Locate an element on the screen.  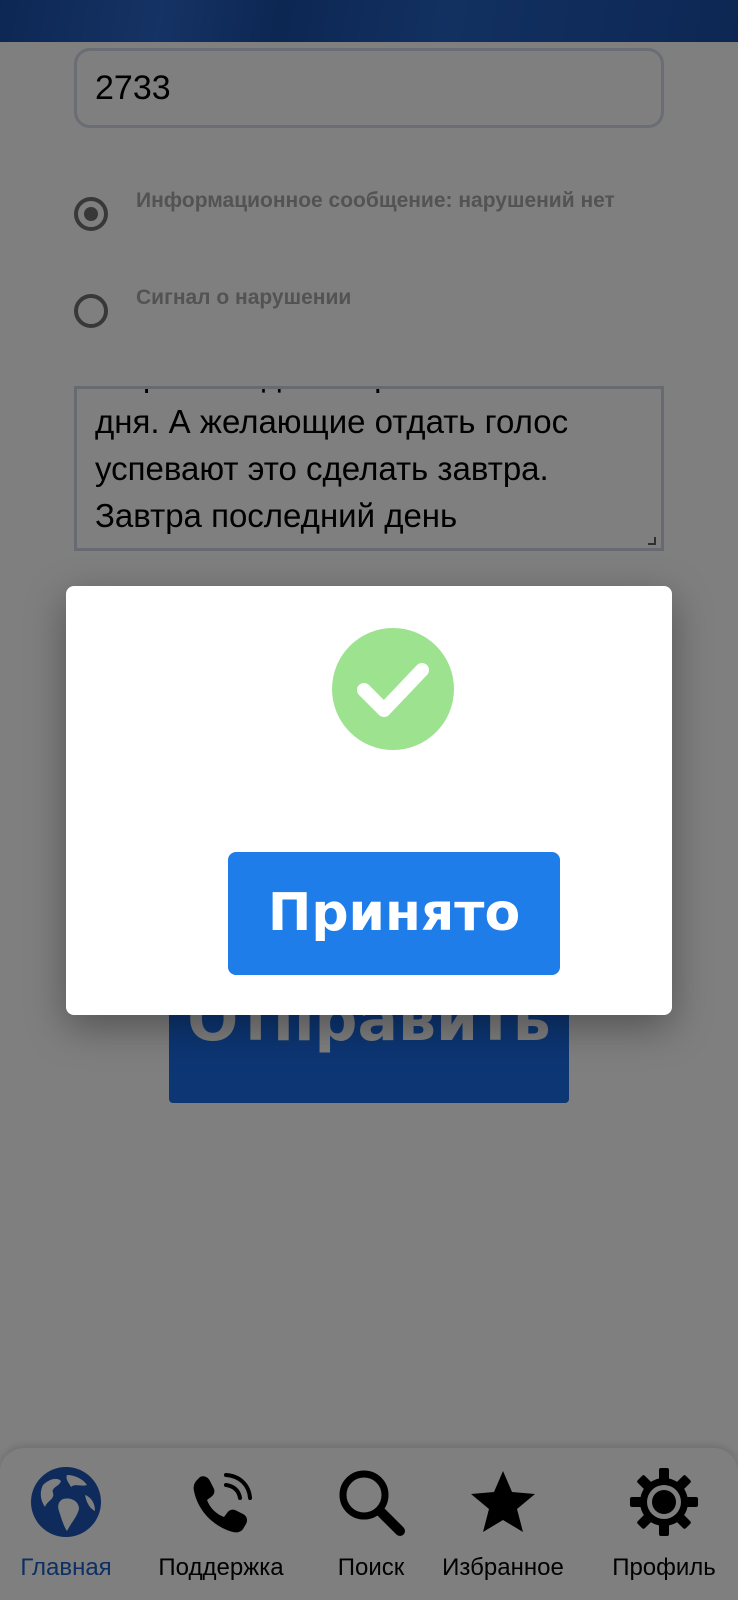
check-circle-icon is located at coordinates (393, 689).